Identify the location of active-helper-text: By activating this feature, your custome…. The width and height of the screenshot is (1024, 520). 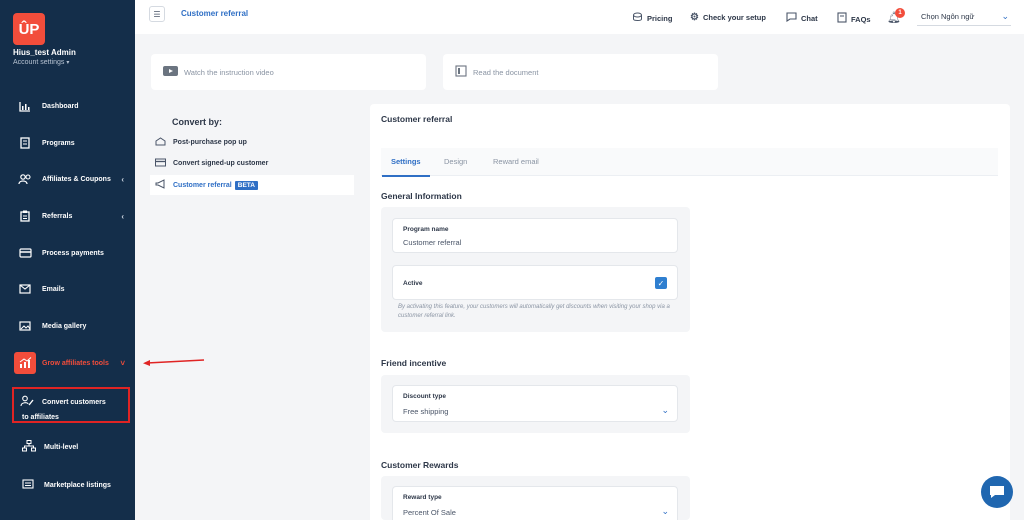
(534, 311).